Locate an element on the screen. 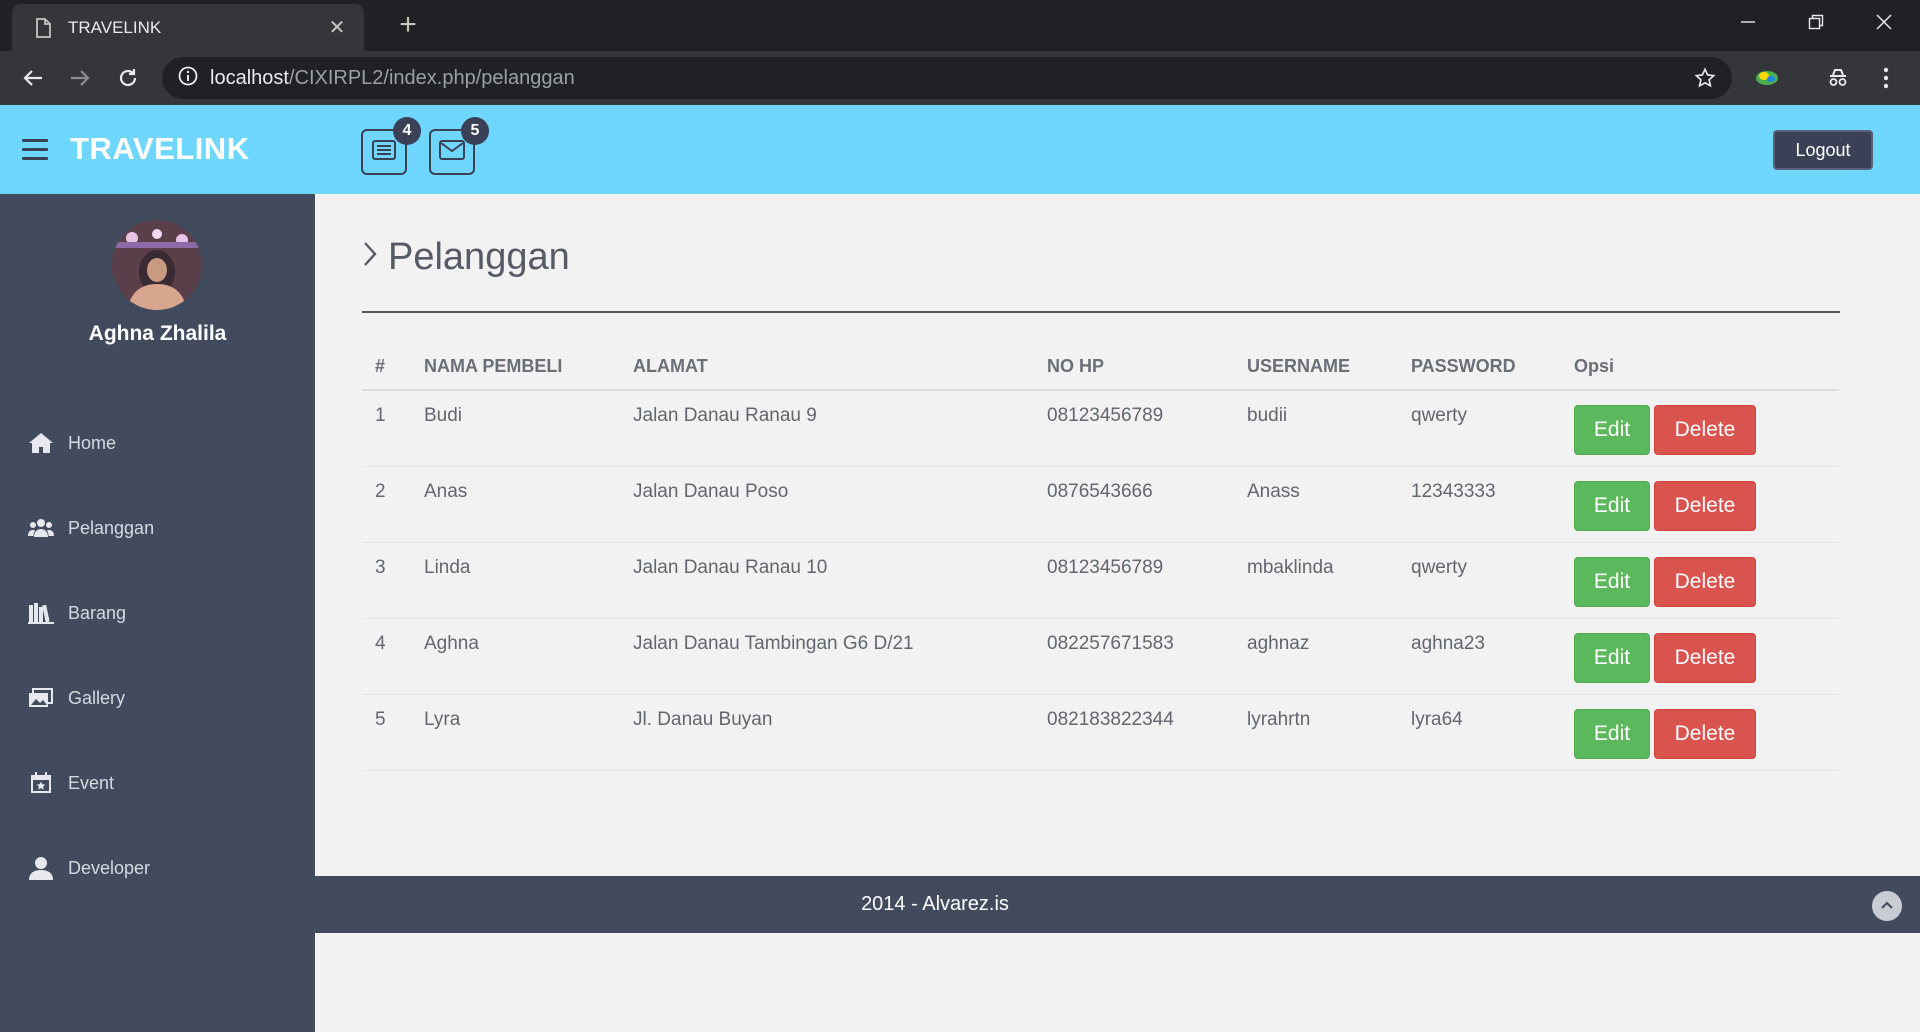 The image size is (1920, 1032). scroll-top-button is located at coordinates (1887, 906).